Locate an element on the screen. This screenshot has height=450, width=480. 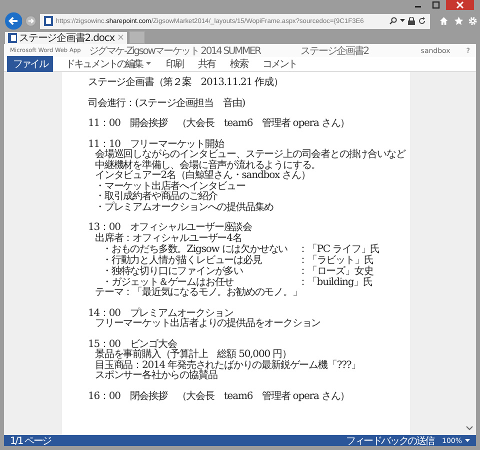
document-text: 11：10 フリーマーケット開始 is located at coordinates (157, 145).